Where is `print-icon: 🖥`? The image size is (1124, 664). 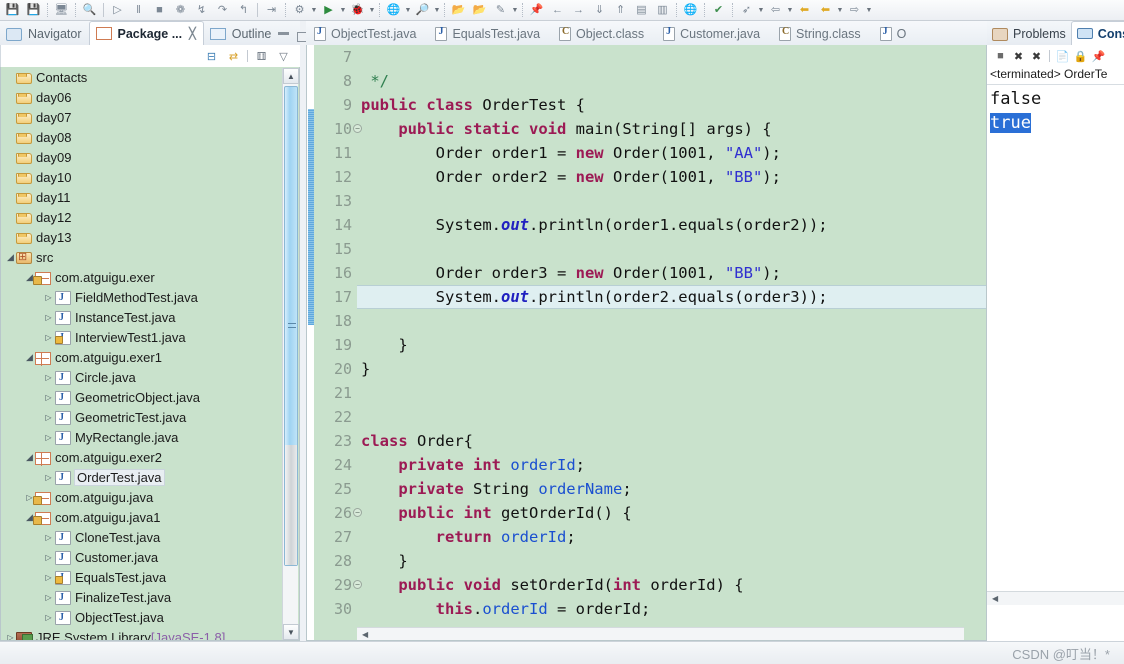
print-icon: 🖥 is located at coordinates (61, 10).